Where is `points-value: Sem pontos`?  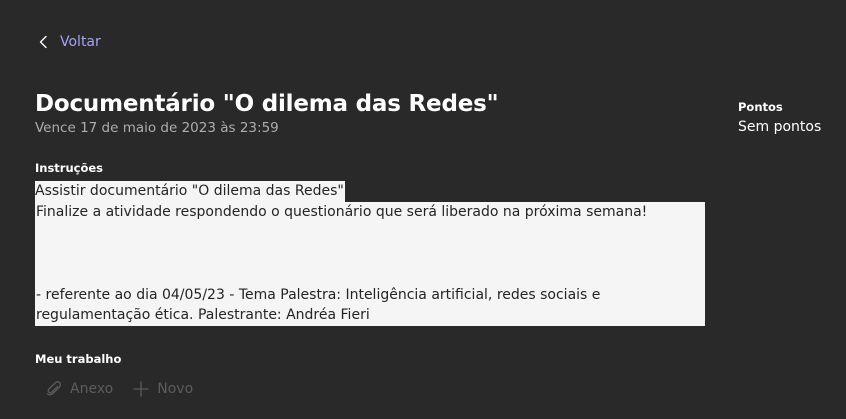 points-value: Sem pontos is located at coordinates (780, 127).